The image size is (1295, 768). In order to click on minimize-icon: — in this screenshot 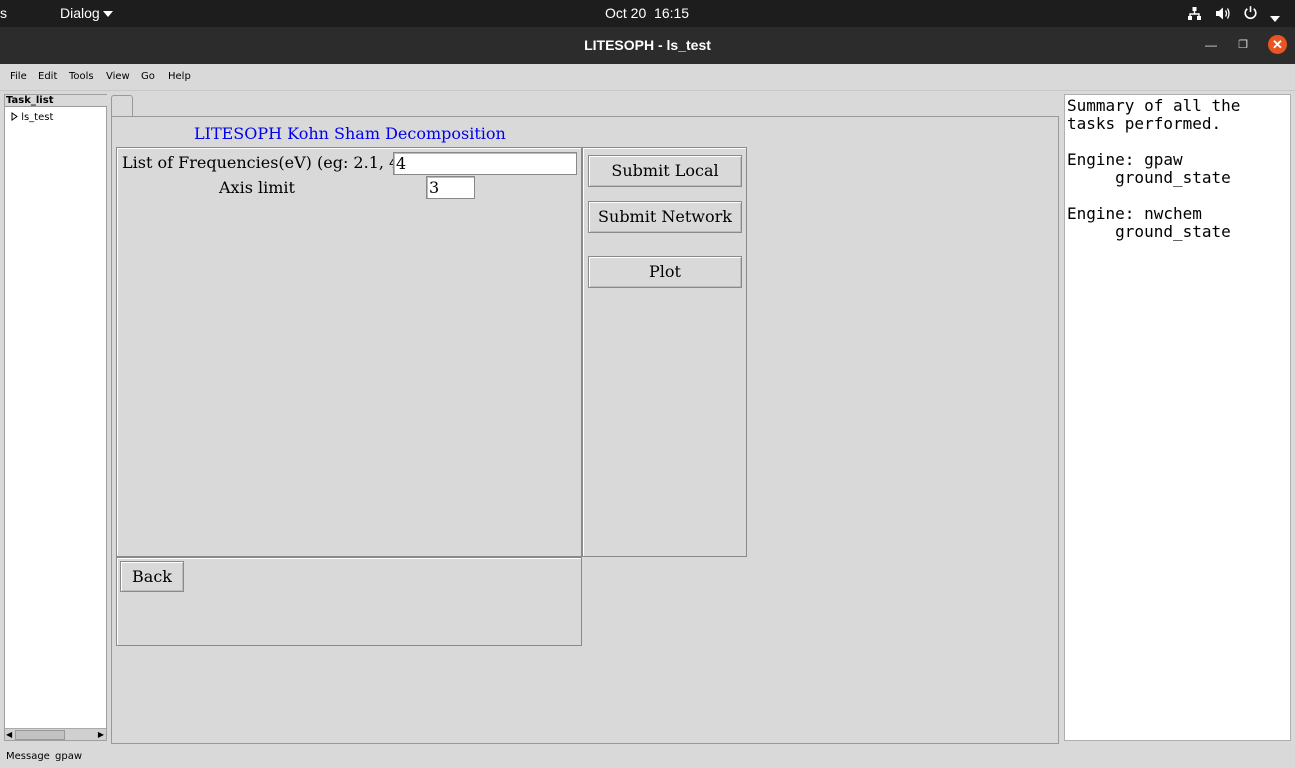, I will do `click(1211, 45)`.